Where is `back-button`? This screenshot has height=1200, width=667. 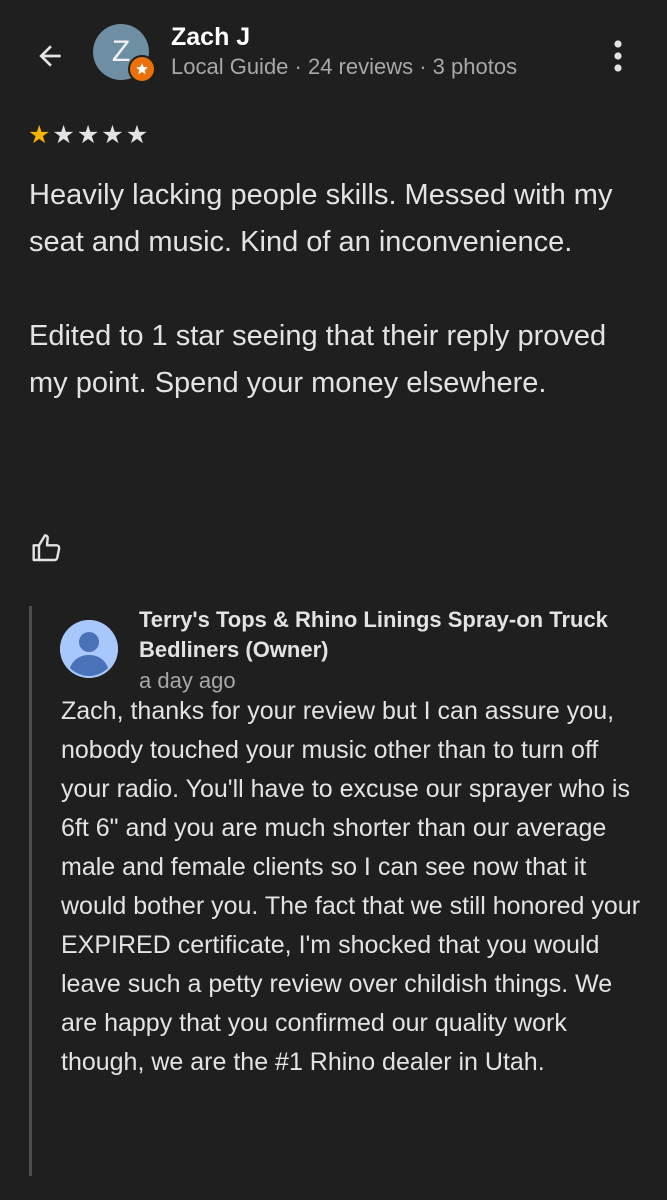
back-button is located at coordinates (50, 56).